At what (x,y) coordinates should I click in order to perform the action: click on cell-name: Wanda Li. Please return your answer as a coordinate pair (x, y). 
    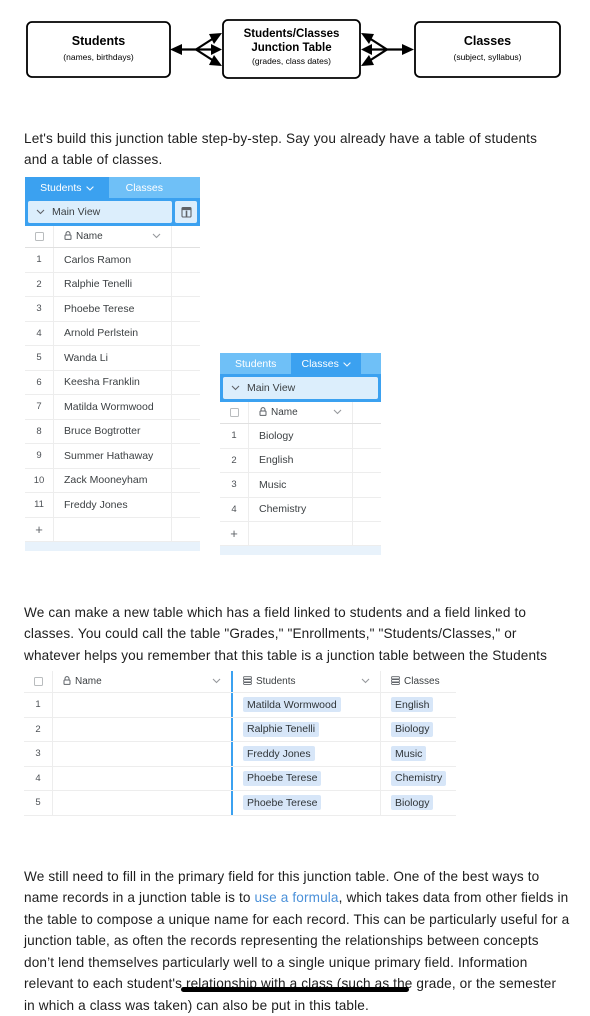
    Looking at the image, I should click on (112, 358).